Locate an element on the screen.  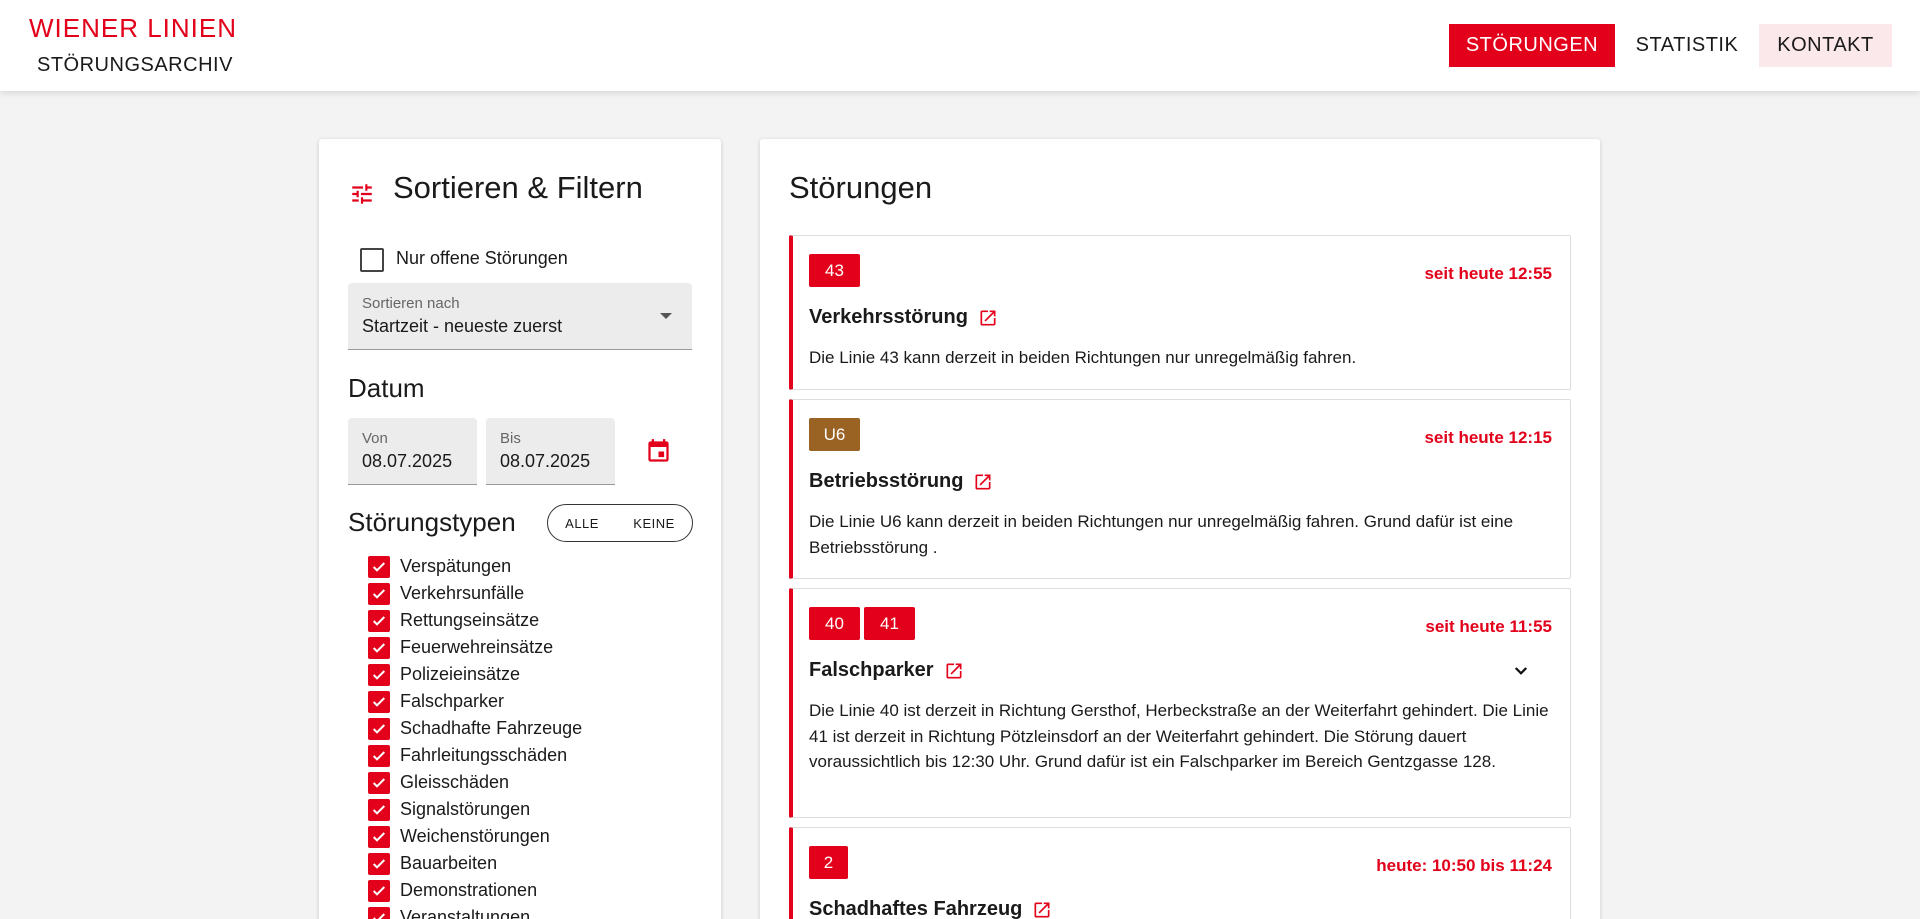
date-to-value: 08.07.2025 is located at coordinates (545, 461).